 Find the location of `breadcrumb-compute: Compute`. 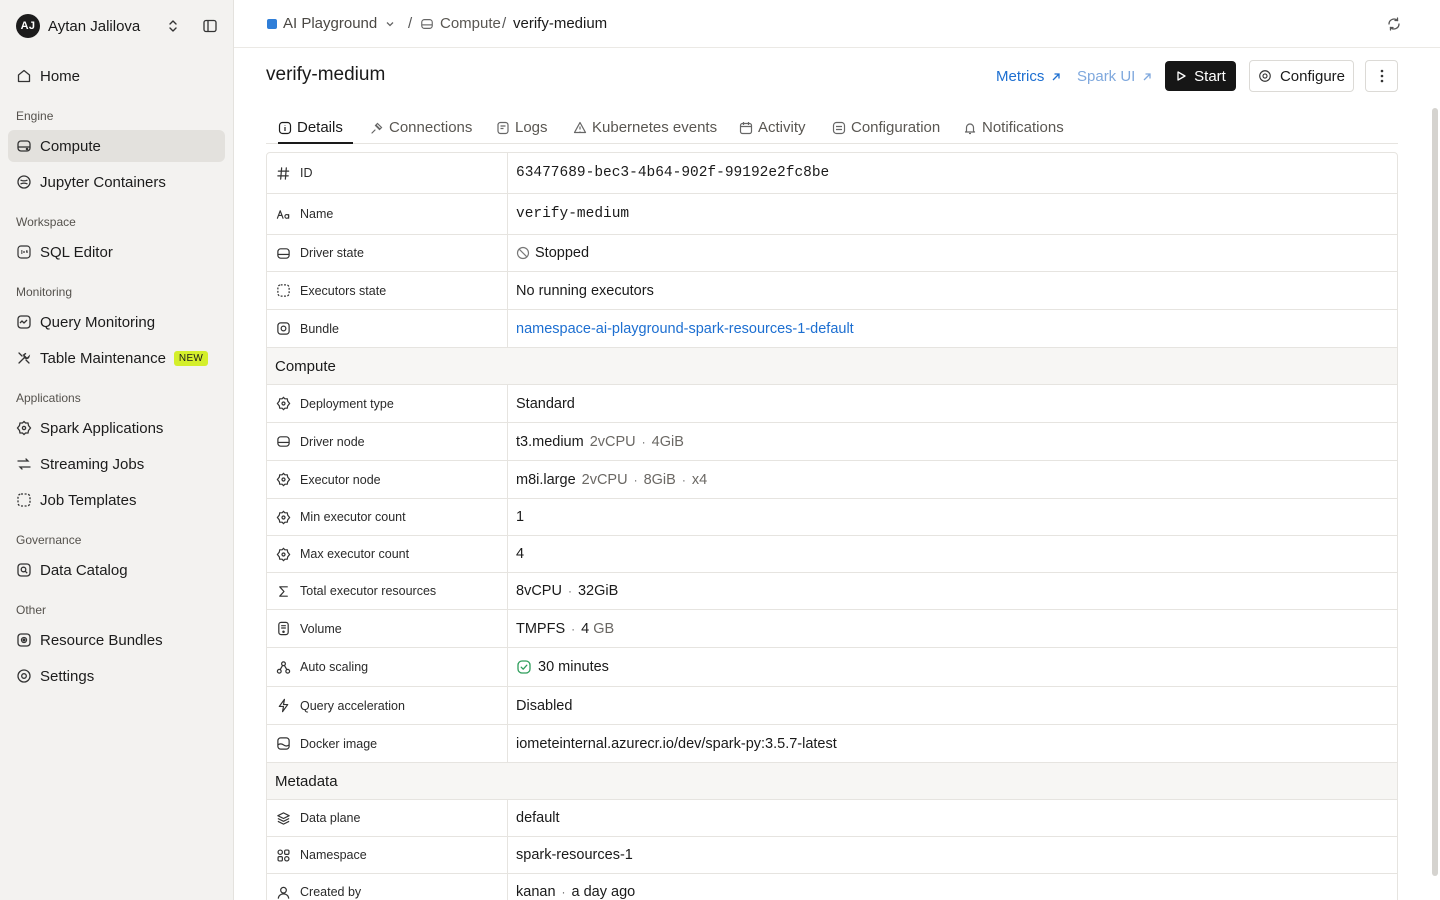

breadcrumb-compute: Compute is located at coordinates (460, 23).